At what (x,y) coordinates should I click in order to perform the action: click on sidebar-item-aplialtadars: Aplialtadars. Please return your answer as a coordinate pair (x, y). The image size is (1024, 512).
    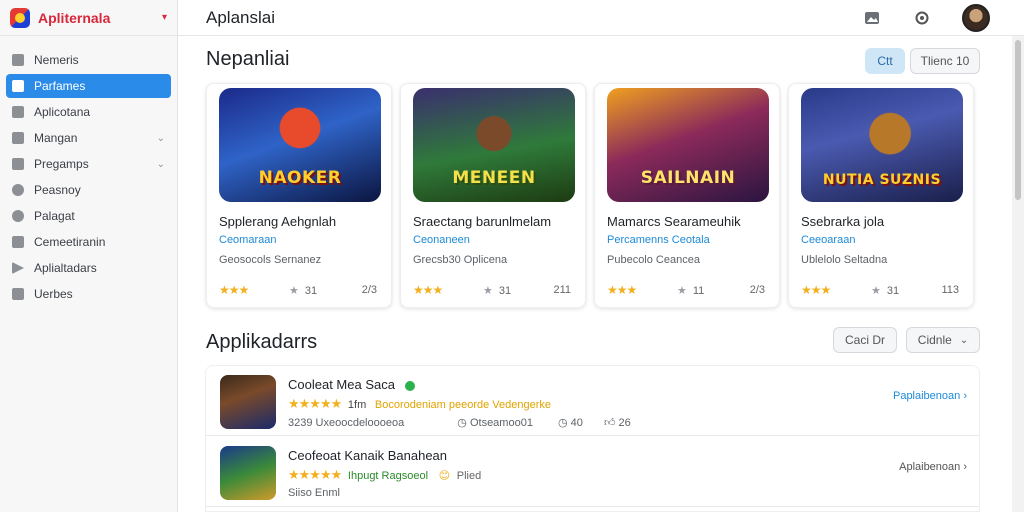
    Looking at the image, I should click on (88, 268).